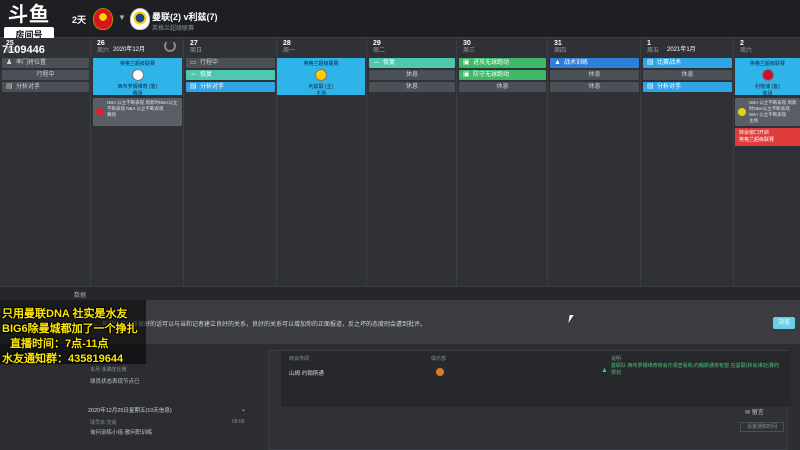 This screenshot has width=800, height=450. Describe the element at coordinates (767, 75) in the screenshot. I see `club-badge-icon` at that location.